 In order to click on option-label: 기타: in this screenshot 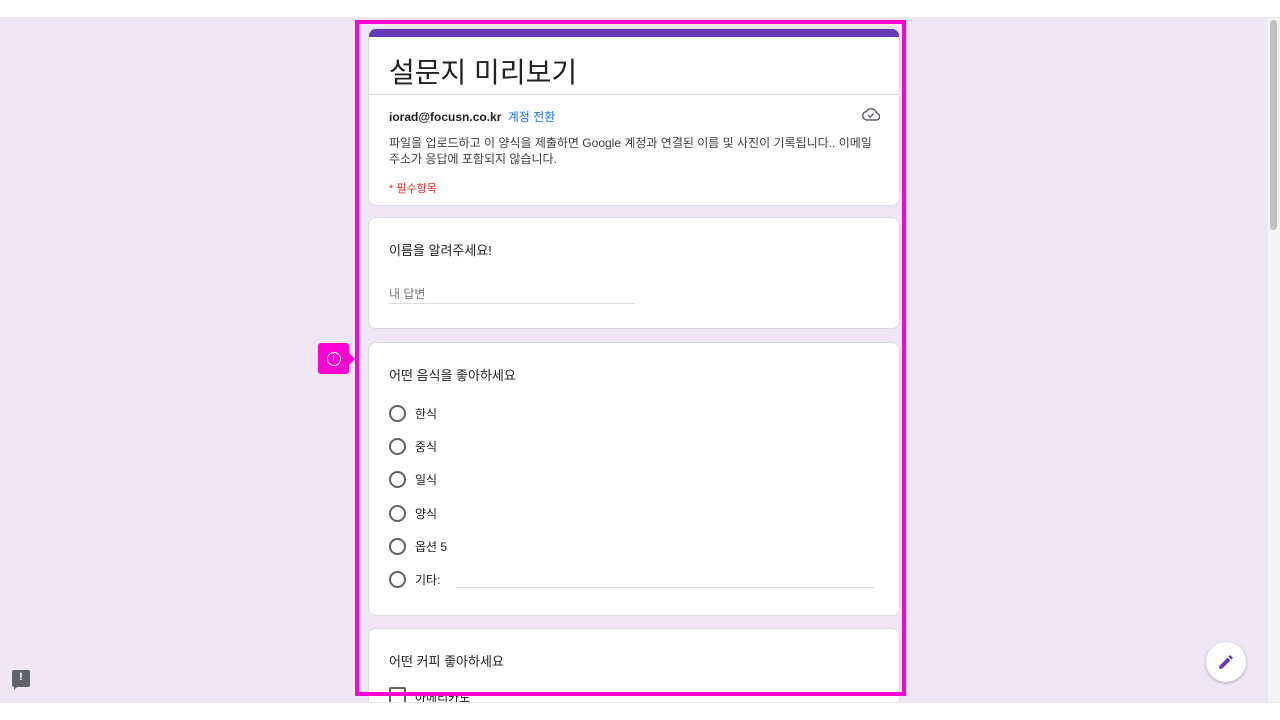, I will do `click(428, 579)`.